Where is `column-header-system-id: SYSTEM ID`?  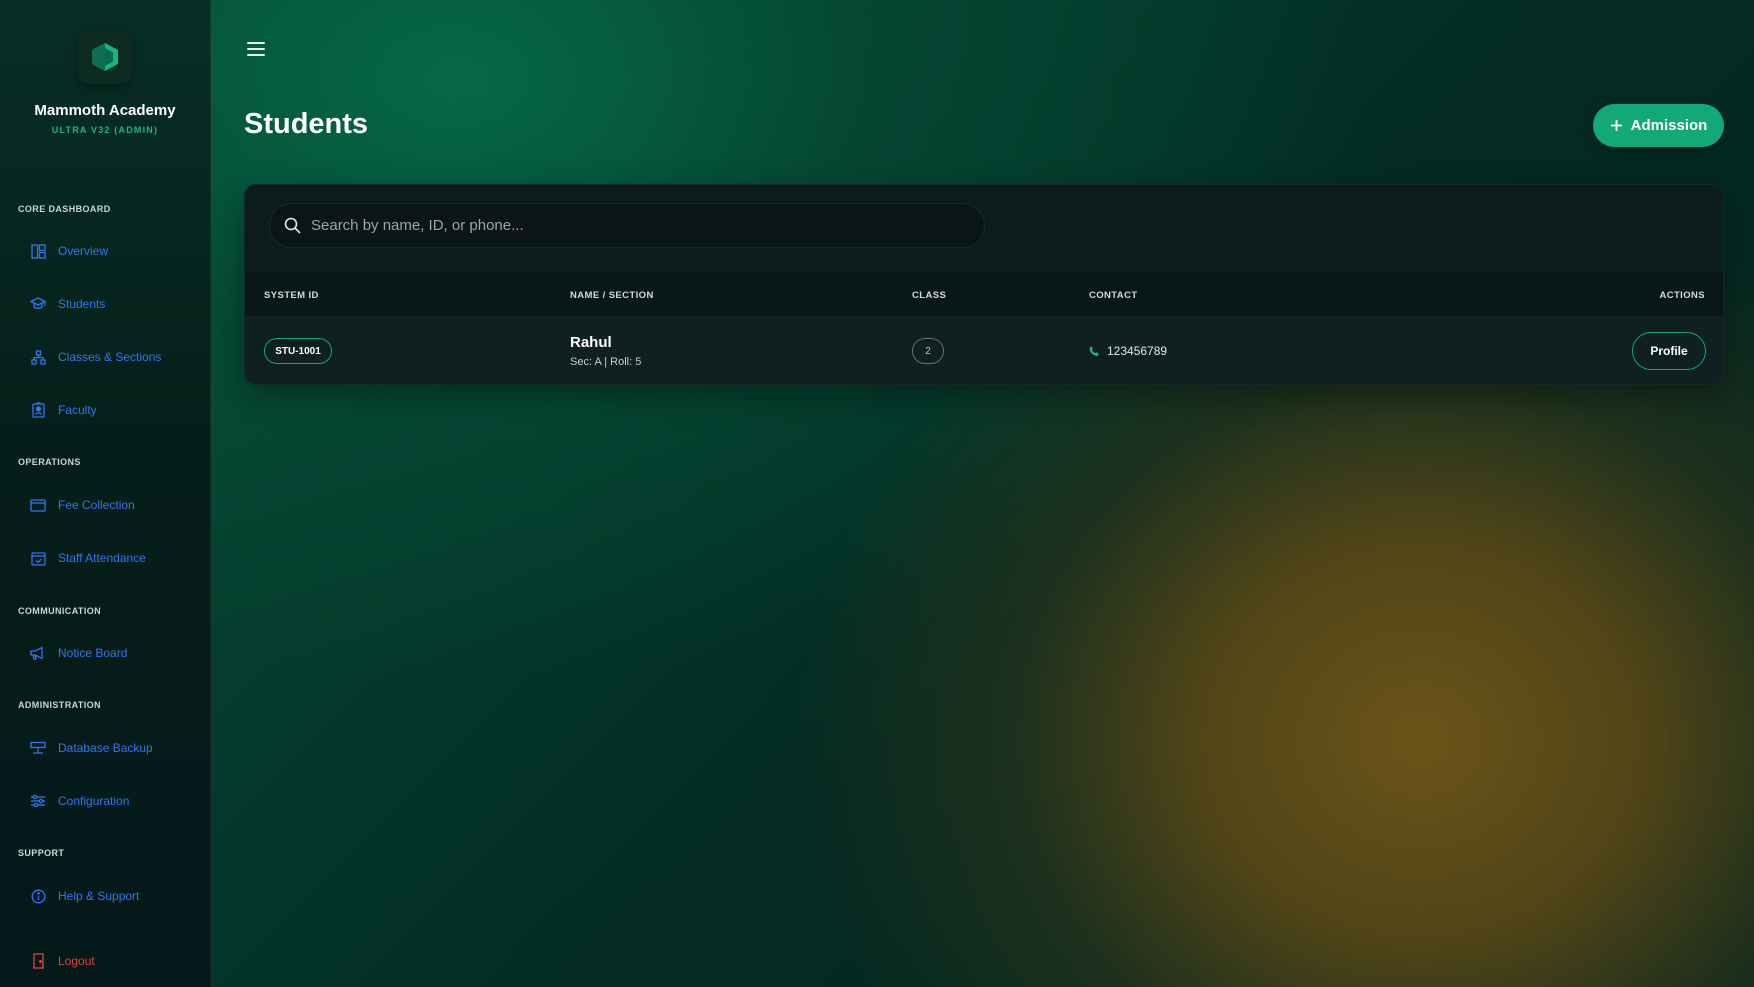
column-header-system-id: SYSTEM ID is located at coordinates (291, 295).